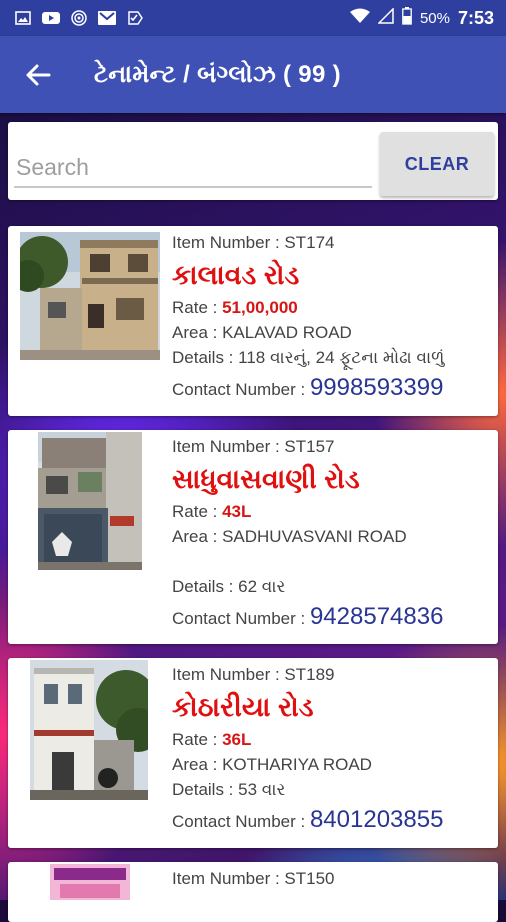  I want to click on gmail-icon, so click(107, 18).